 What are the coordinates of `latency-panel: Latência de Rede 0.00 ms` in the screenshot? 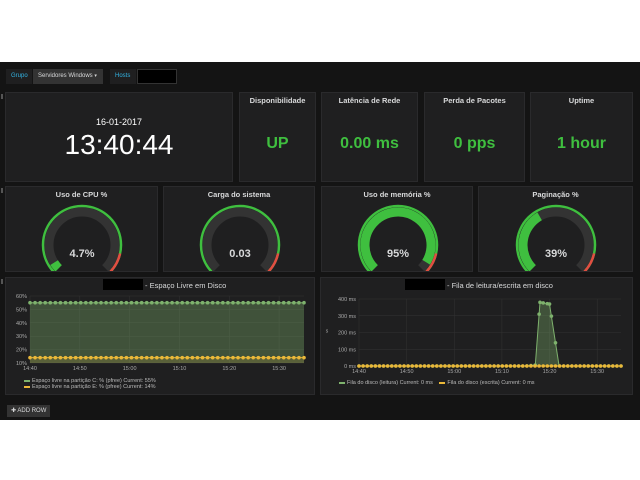 It's located at (369, 137).